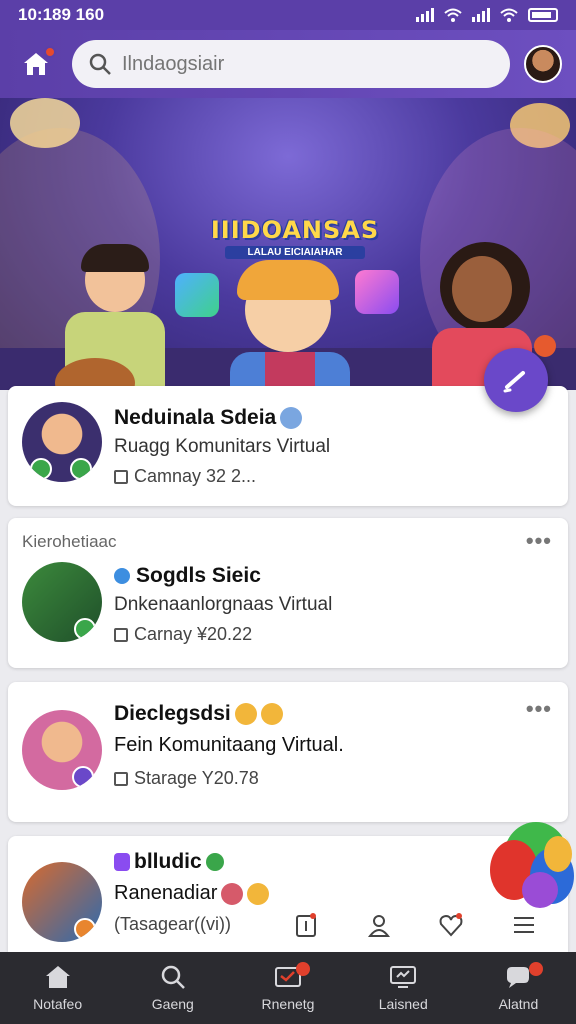 The height and width of the screenshot is (1024, 576). Describe the element at coordinates (545, 346) in the screenshot. I see `fab-badge` at that location.